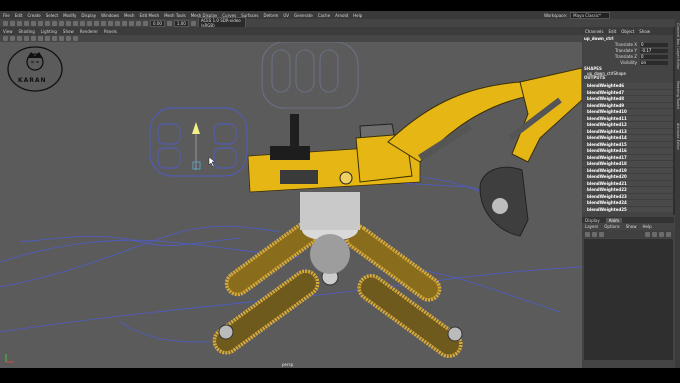 The height and width of the screenshot is (383, 680). Describe the element at coordinates (40, 23) in the screenshot. I see `select-tool-icon` at that location.